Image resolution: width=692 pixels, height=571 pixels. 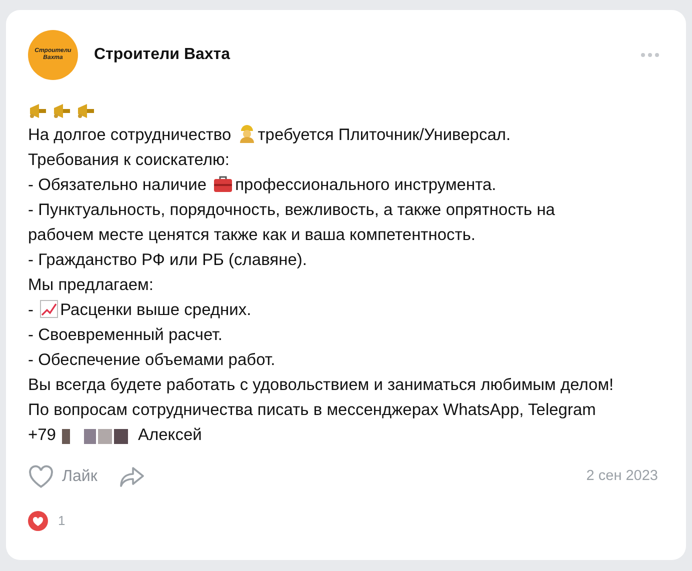 I want to click on reaction-count: 1, so click(x=62, y=521).